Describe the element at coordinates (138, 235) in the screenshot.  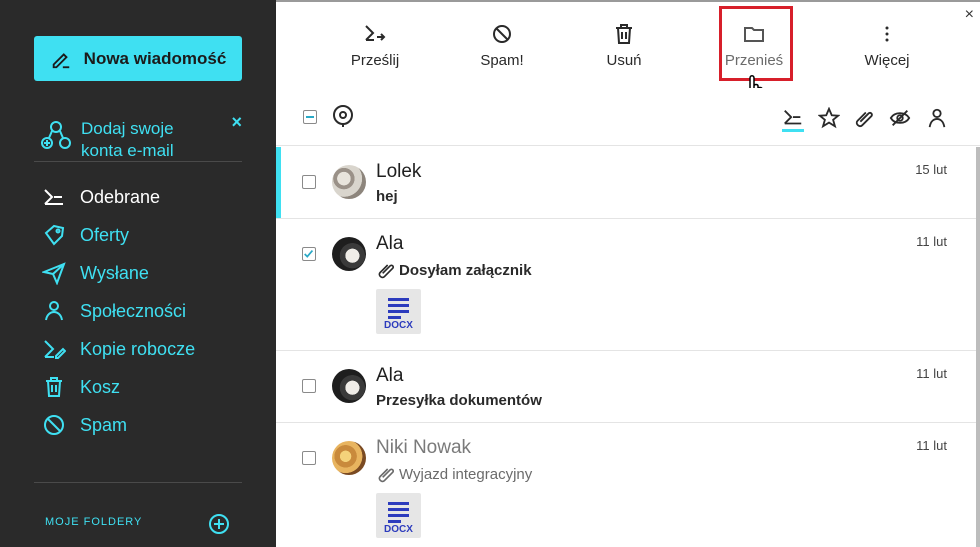
I see `sidebar-item-offers: Oferty` at that location.